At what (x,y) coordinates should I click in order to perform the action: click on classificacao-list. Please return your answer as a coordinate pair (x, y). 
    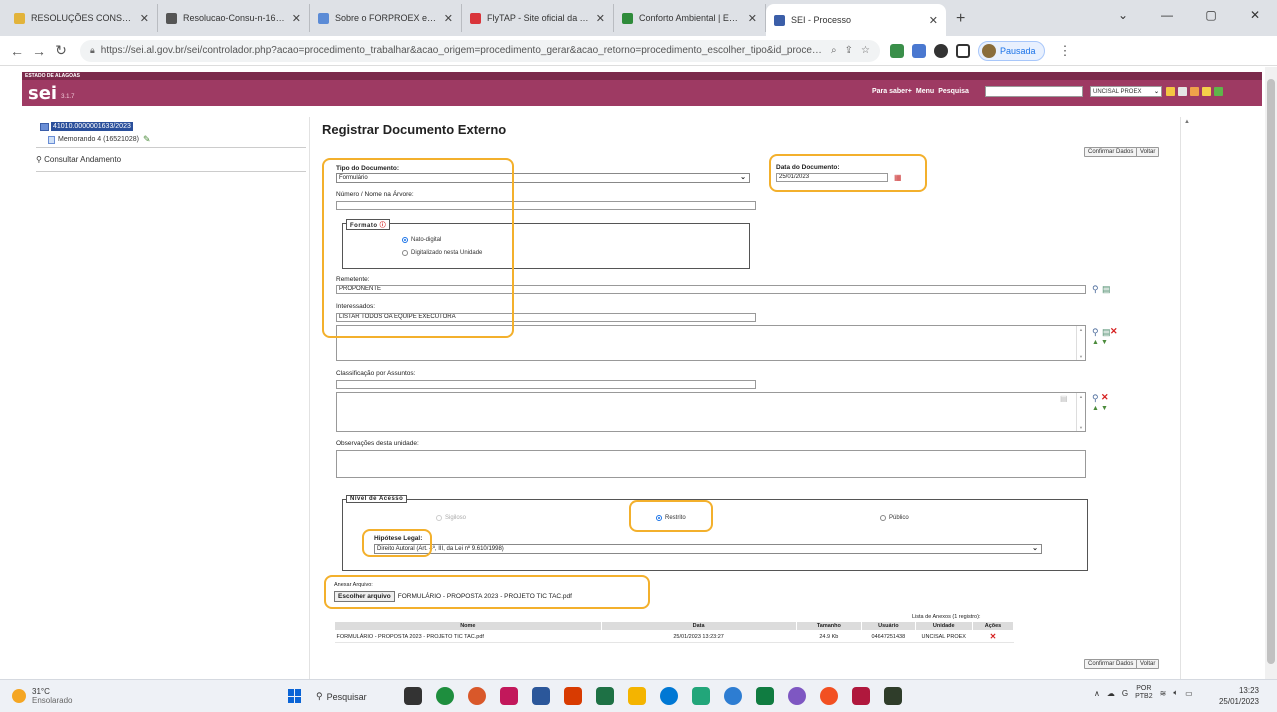
    Looking at the image, I should click on (711, 412).